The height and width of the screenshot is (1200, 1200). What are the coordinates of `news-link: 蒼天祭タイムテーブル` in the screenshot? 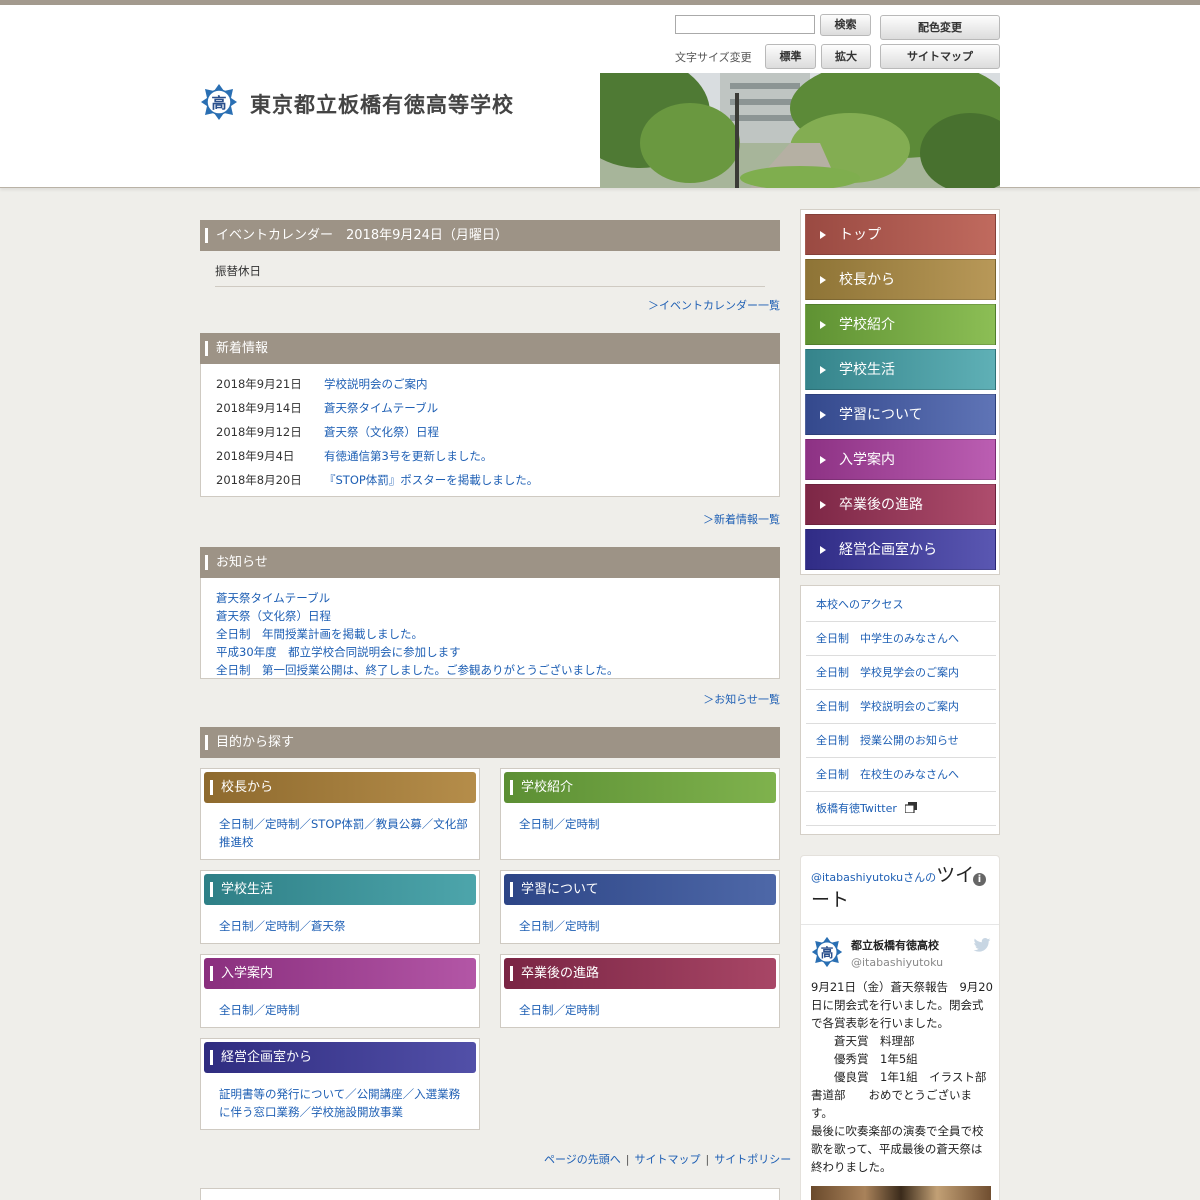 It's located at (381, 408).